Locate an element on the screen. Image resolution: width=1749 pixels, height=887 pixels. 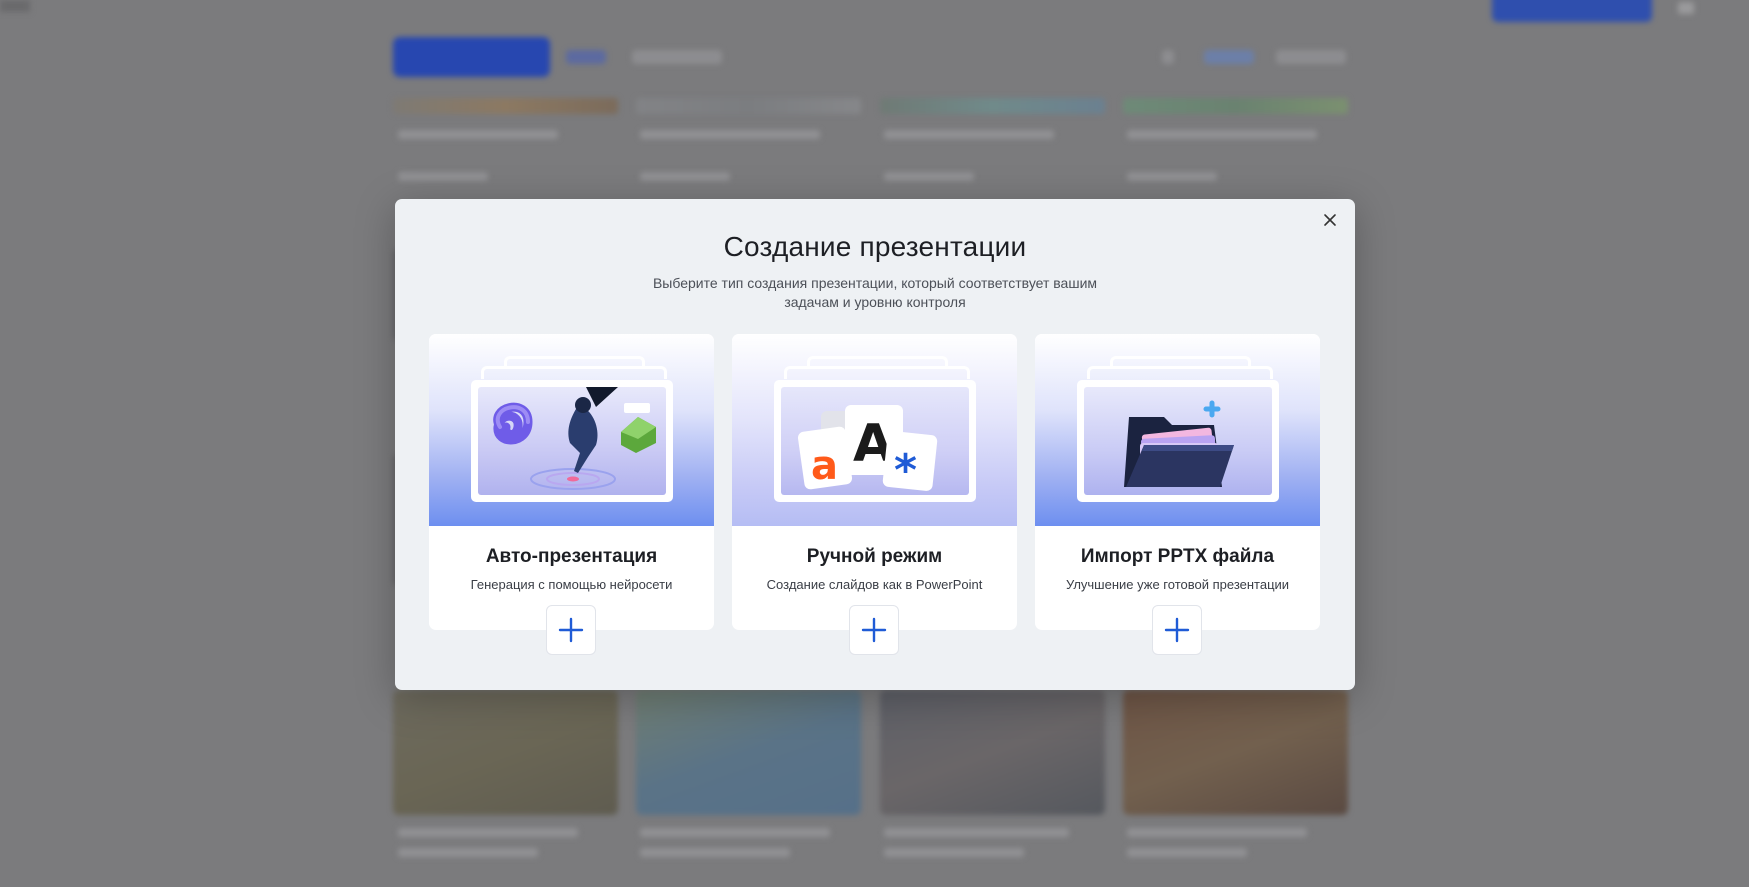
background-user-icon is located at coordinates (1686, 8).